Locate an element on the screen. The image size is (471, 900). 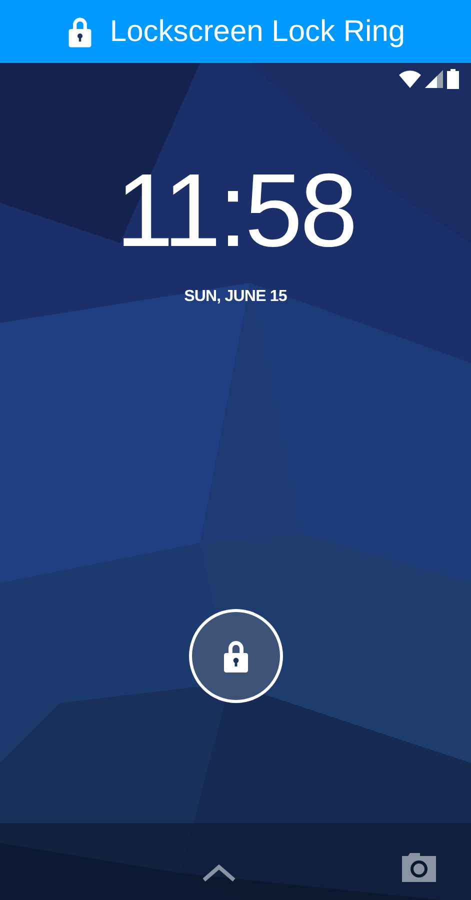
banner-title: Lockscreen Lock Ring is located at coordinates (258, 31).